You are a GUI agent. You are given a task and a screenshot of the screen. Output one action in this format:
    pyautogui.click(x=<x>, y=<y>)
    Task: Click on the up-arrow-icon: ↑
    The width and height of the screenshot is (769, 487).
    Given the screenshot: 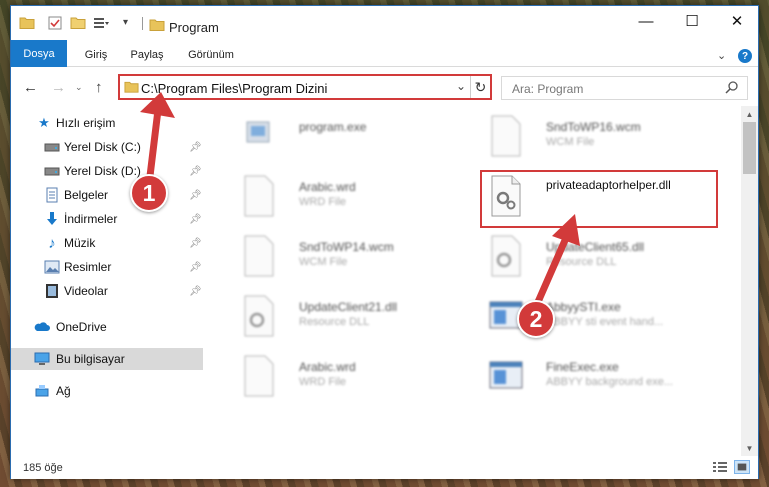 What is the action you would take?
    pyautogui.click(x=99, y=87)
    